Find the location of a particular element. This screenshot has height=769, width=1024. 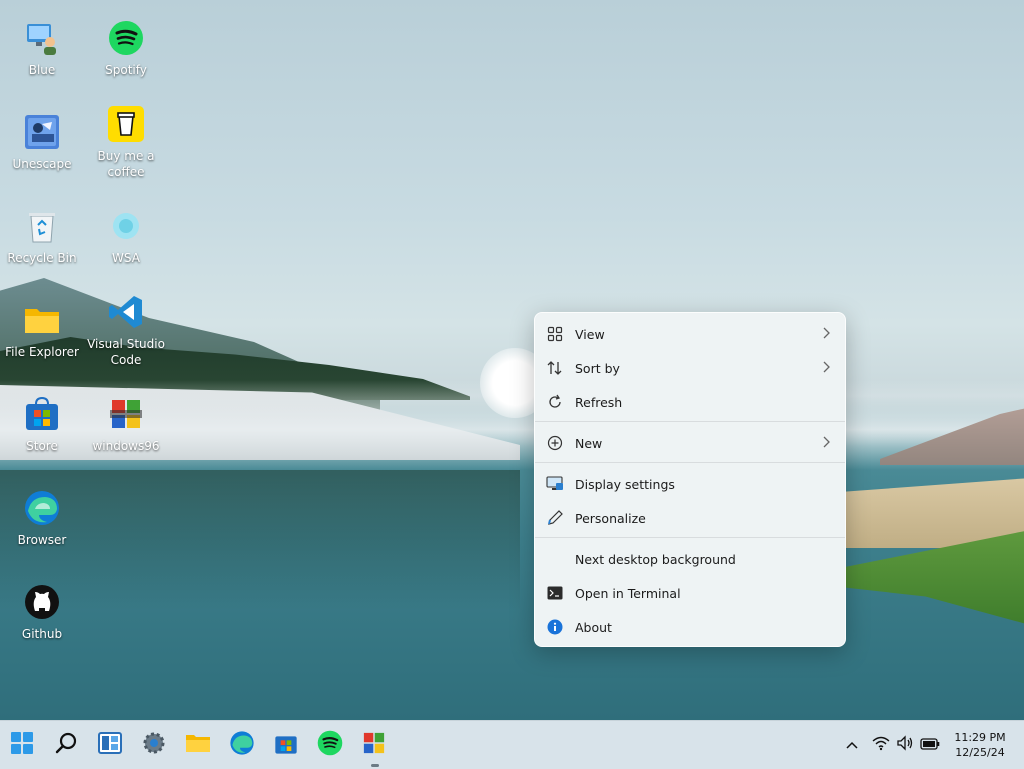

info-icon is located at coordinates (555, 627).